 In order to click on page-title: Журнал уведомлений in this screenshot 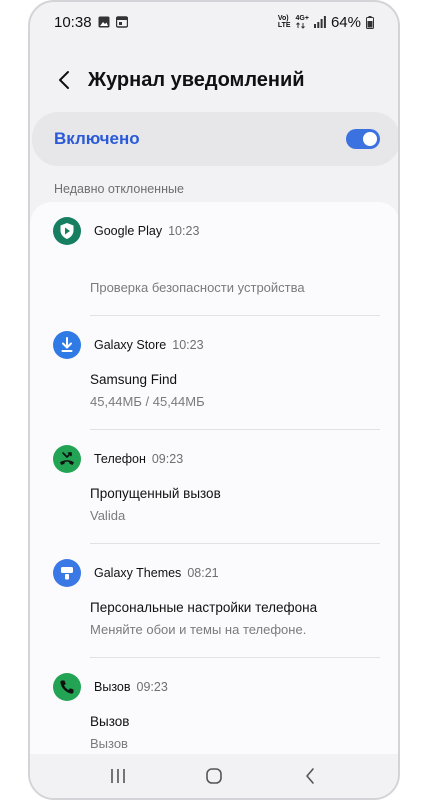, I will do `click(196, 79)`.